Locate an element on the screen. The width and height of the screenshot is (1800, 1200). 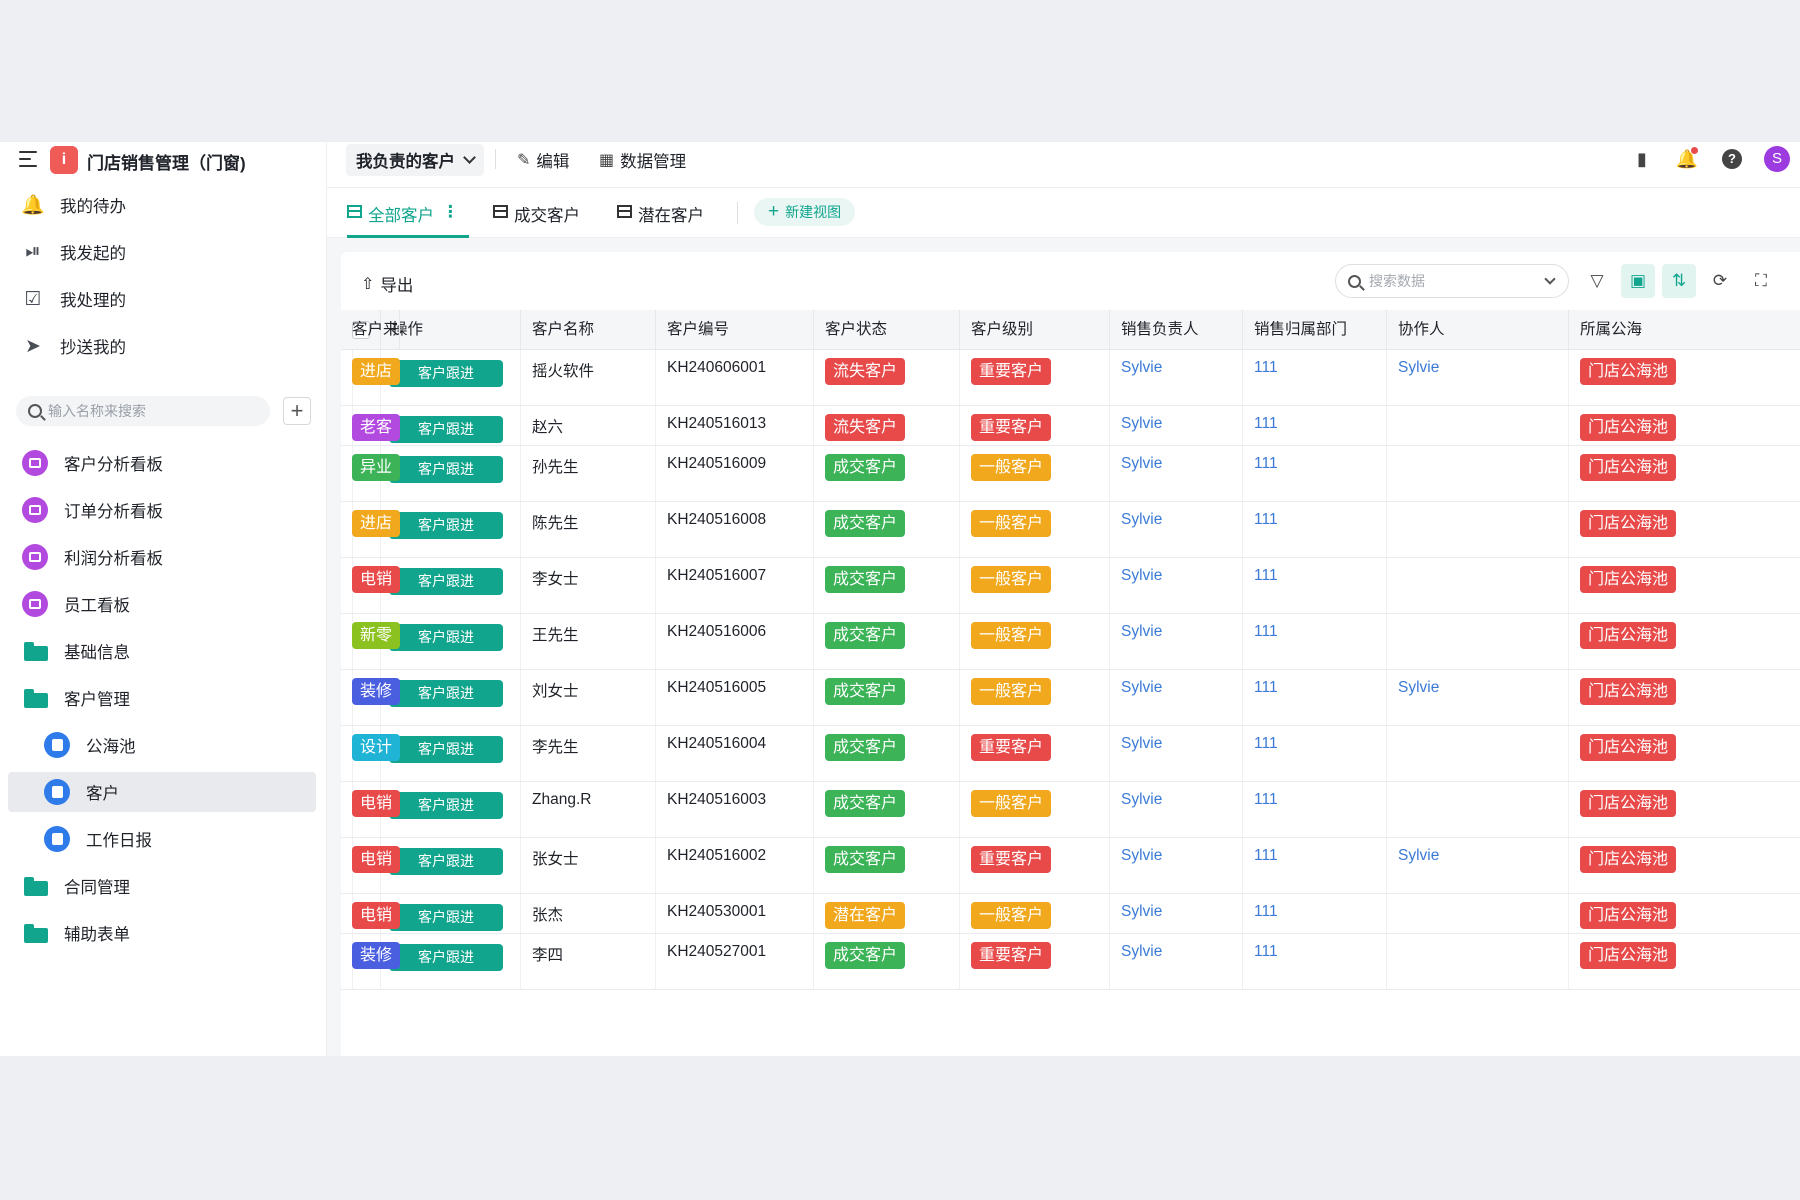
sidebar-item-label: 公海池 is located at coordinates (111, 747).